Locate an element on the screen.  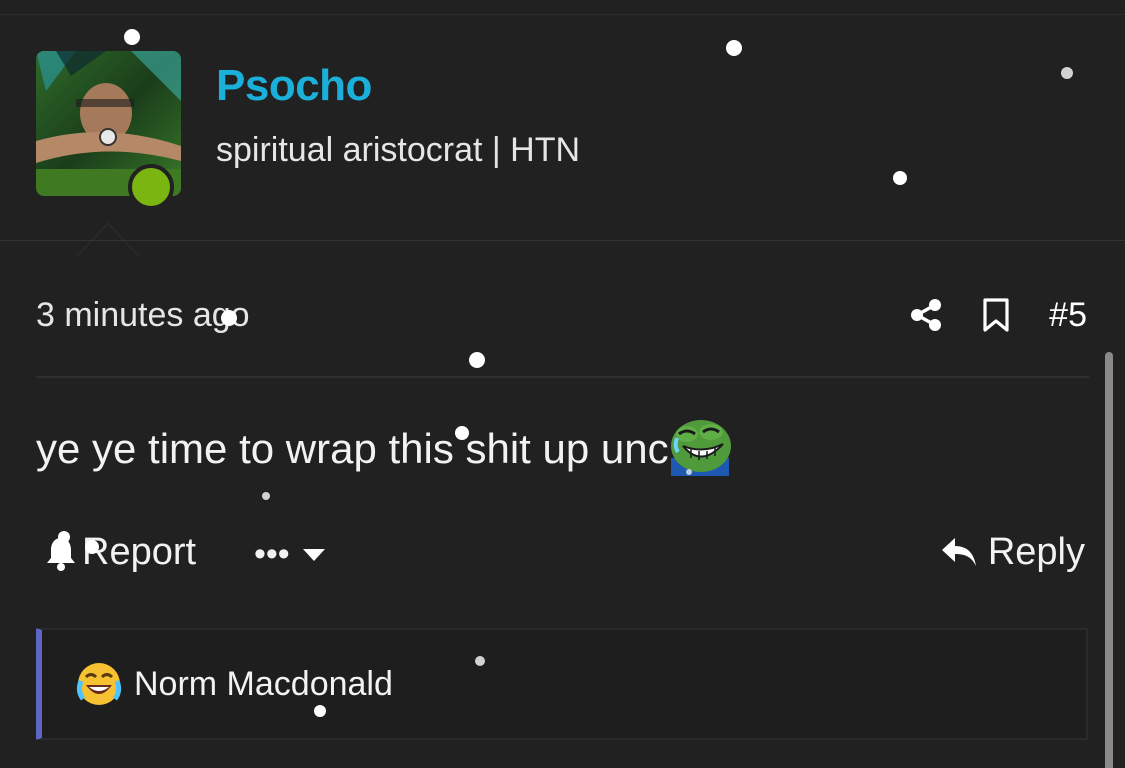
bookmark-icon is located at coordinates (996, 315).